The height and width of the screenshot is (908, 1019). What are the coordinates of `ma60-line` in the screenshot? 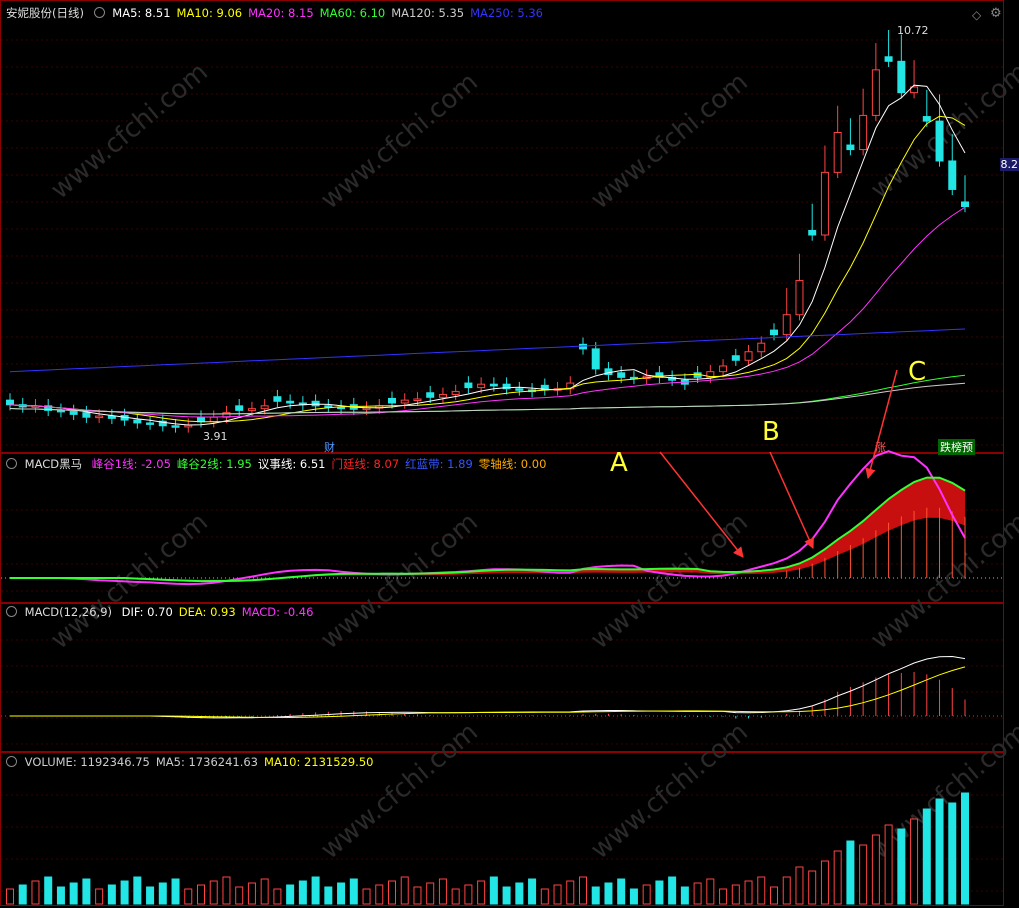 It's located at (487, 394).